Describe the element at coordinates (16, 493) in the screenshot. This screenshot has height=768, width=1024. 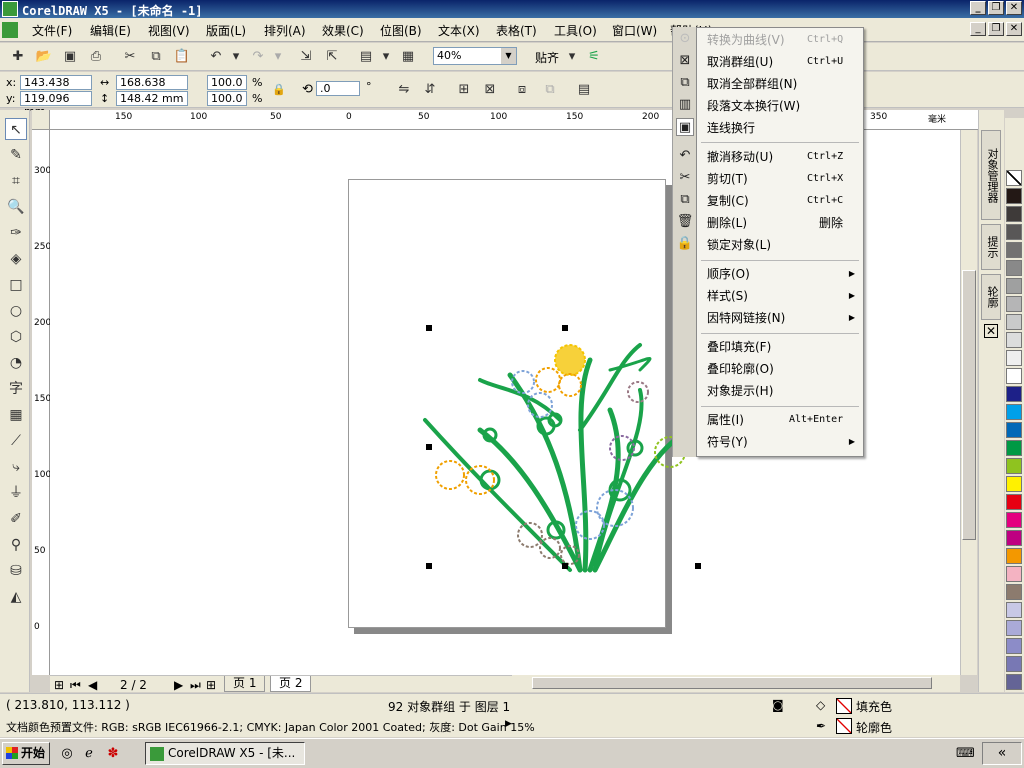
I see `blend-tool-icon: ⏚` at that location.